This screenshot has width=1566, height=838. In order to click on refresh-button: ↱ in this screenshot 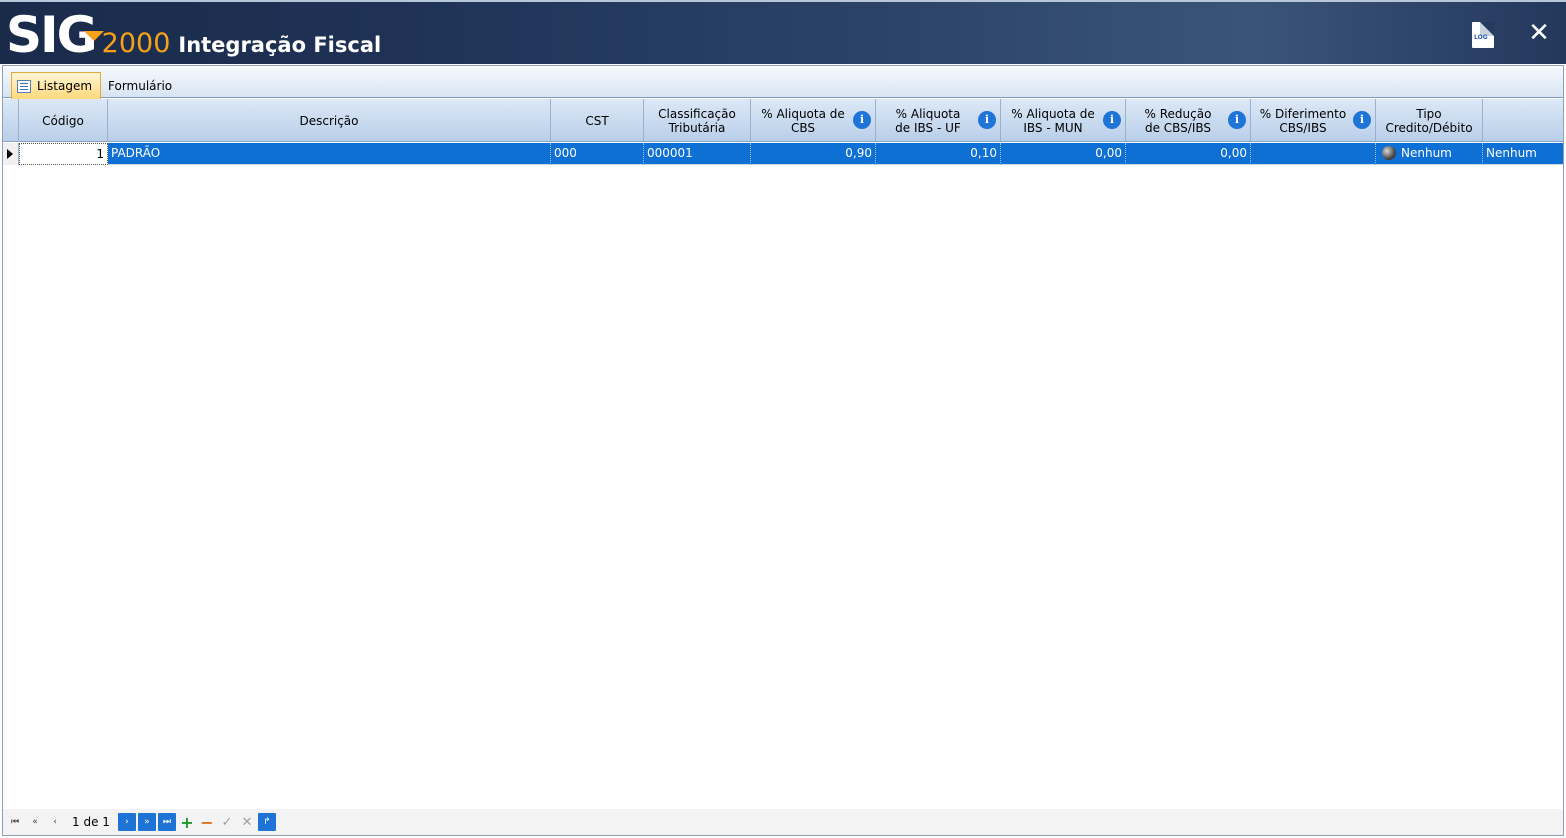, I will do `click(266, 822)`.